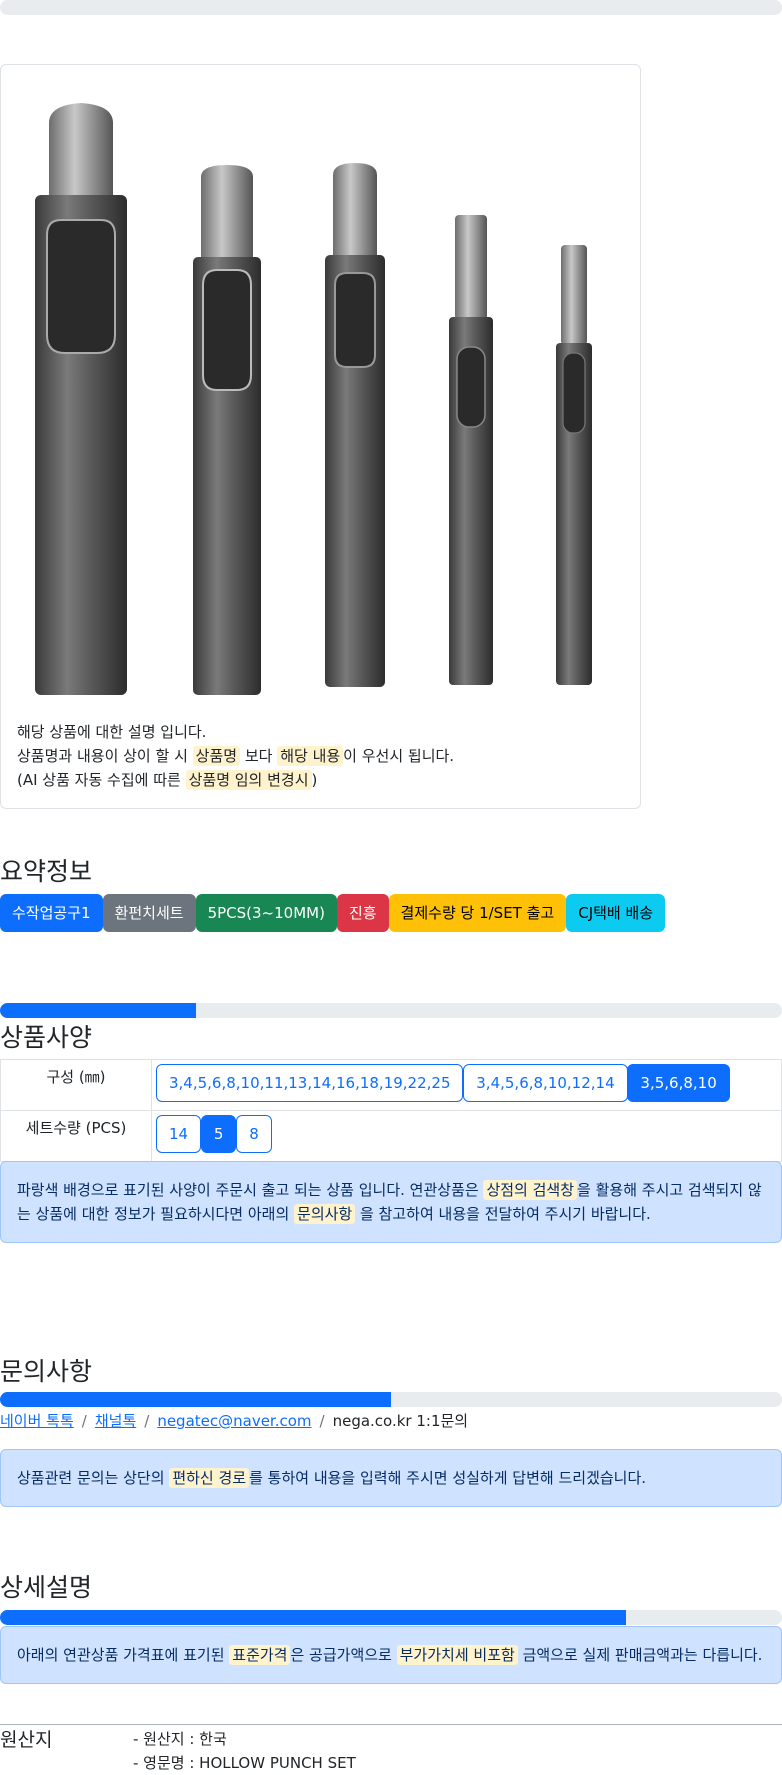 The width and height of the screenshot is (782, 1775). Describe the element at coordinates (46, 1371) in the screenshot. I see `inquiry-title: 문의사항` at that location.